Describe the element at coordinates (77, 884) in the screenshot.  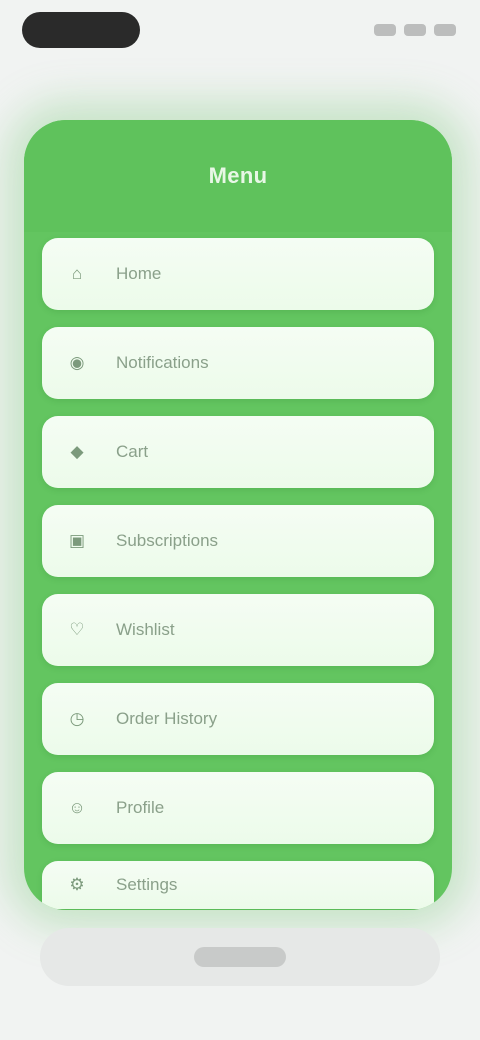
I see `gear-icon: ⚙` at that location.